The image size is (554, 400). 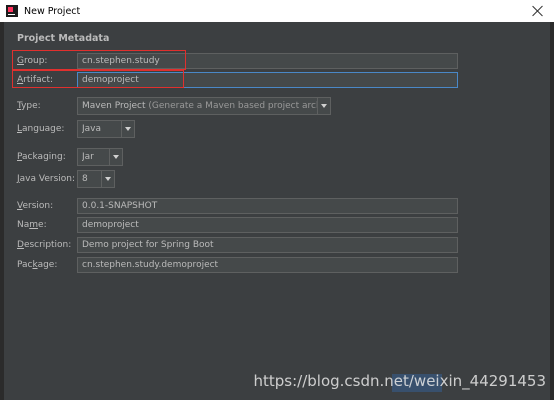 I want to click on java-version-value: 8, so click(x=85, y=179).